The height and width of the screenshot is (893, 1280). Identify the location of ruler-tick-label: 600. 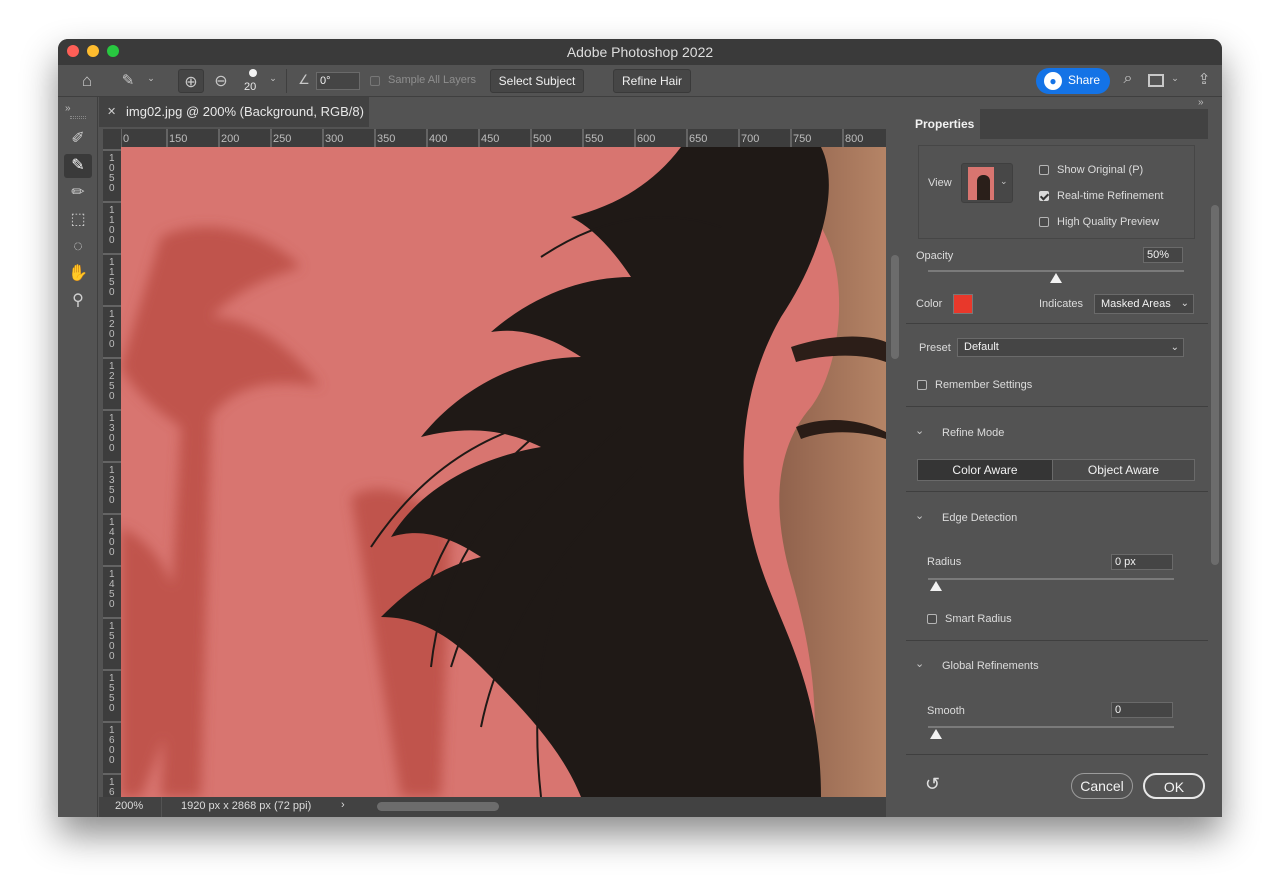
(646, 139).